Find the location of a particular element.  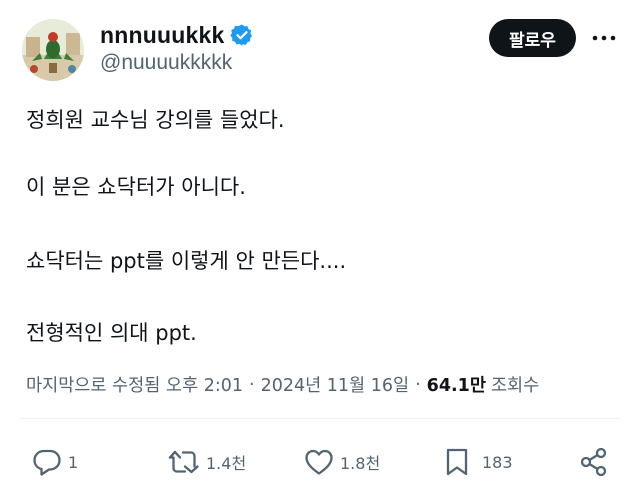

like-count: 1.8천 is located at coordinates (360, 463).